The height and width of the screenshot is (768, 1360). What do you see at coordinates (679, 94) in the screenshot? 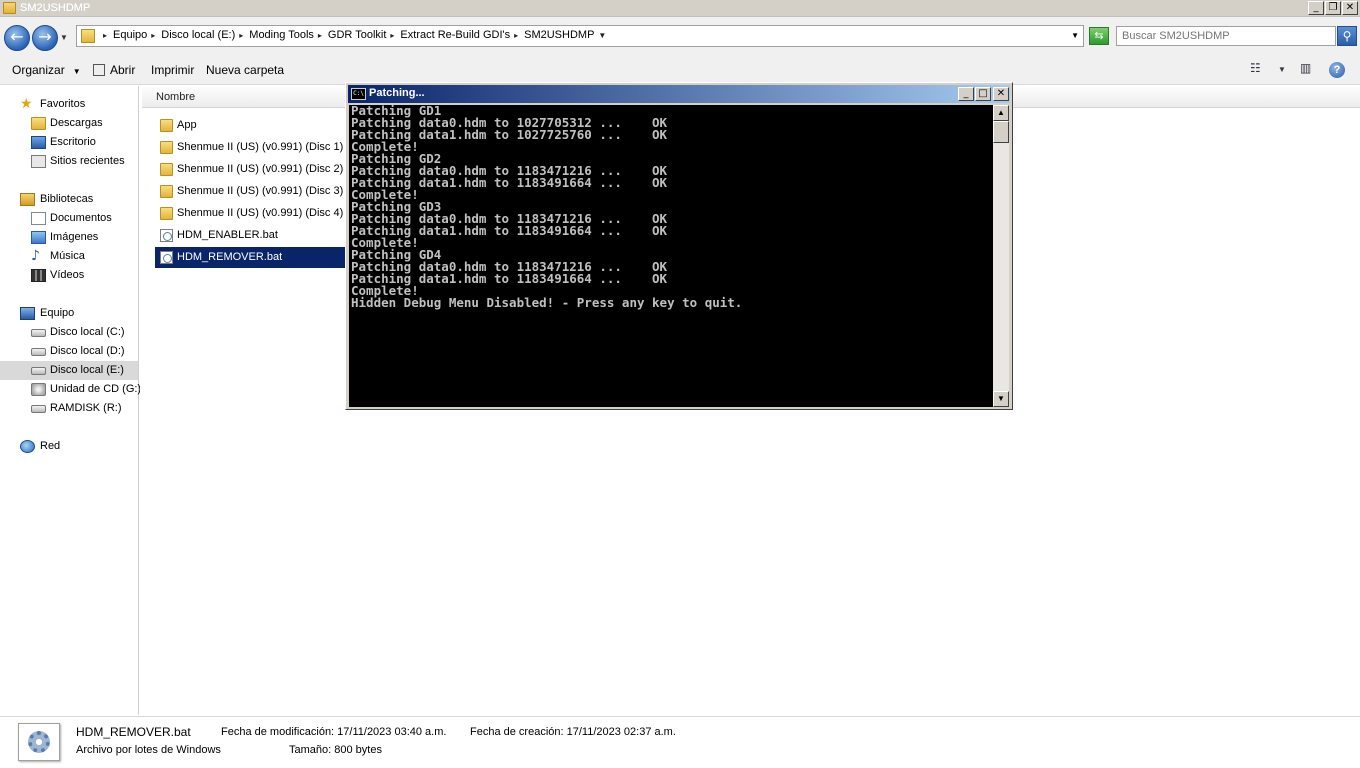
I see `console-title-bar: C:\ Patching... _ □ ✕` at bounding box center [679, 94].